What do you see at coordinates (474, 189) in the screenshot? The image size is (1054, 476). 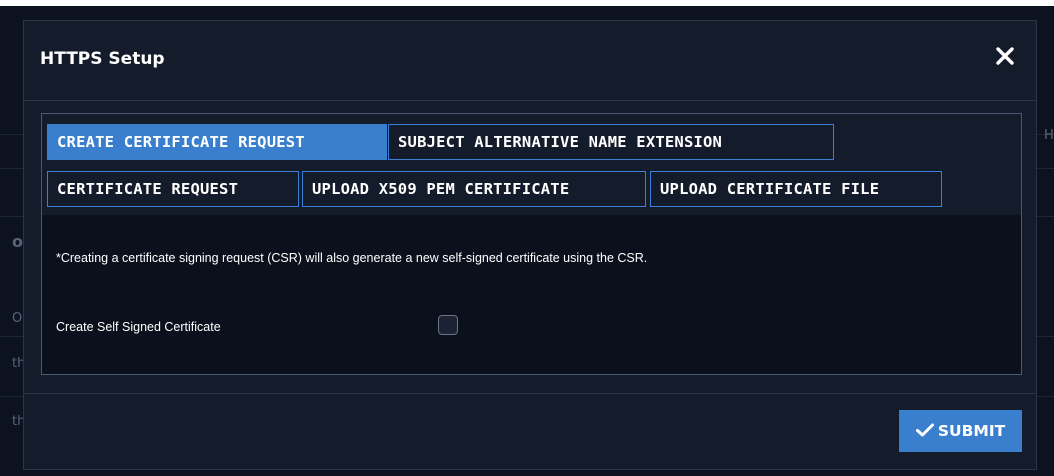 I see `tab-upload-x509-pem-certificate: UPLOAD X509 PEM CERTIFICATE` at bounding box center [474, 189].